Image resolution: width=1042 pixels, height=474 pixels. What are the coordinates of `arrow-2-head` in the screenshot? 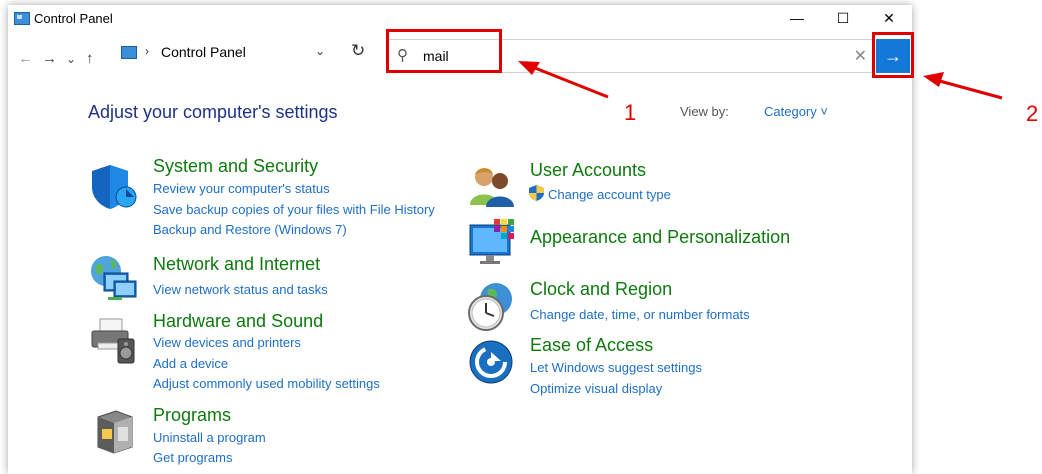 It's located at (933, 79).